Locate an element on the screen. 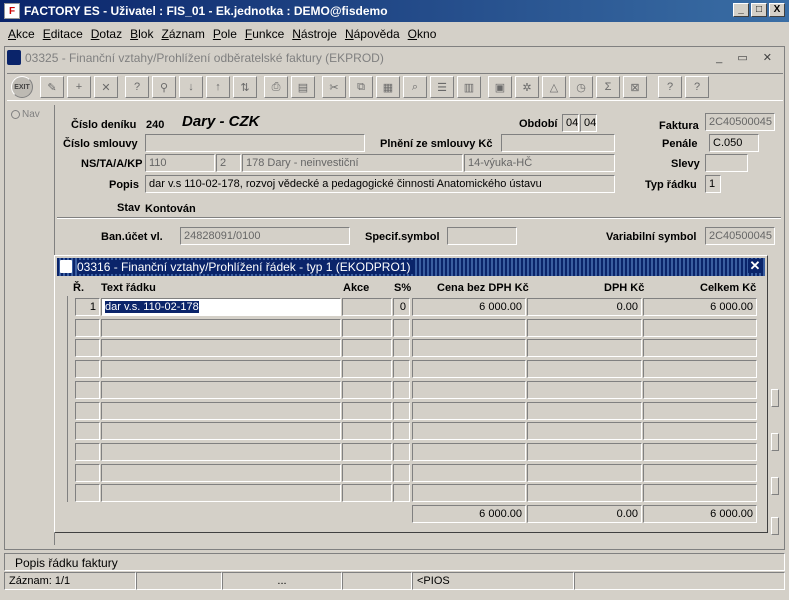  new-record-icon: + is located at coordinates (79, 87).